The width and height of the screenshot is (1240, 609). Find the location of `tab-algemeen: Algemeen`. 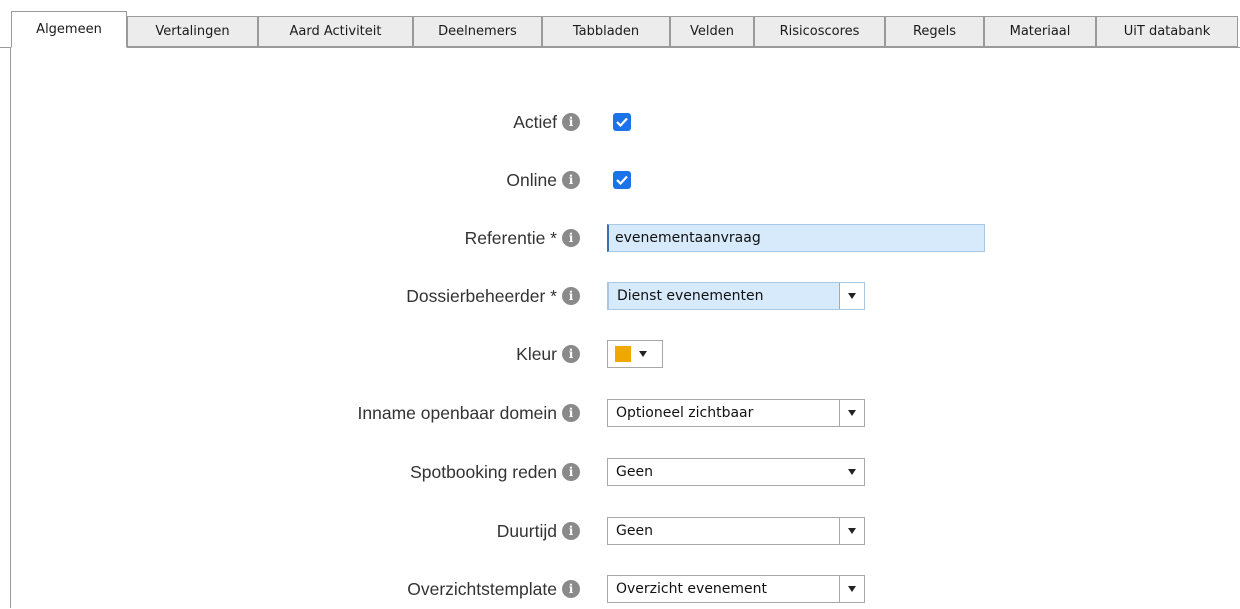

tab-algemeen: Algemeen is located at coordinates (69, 29).